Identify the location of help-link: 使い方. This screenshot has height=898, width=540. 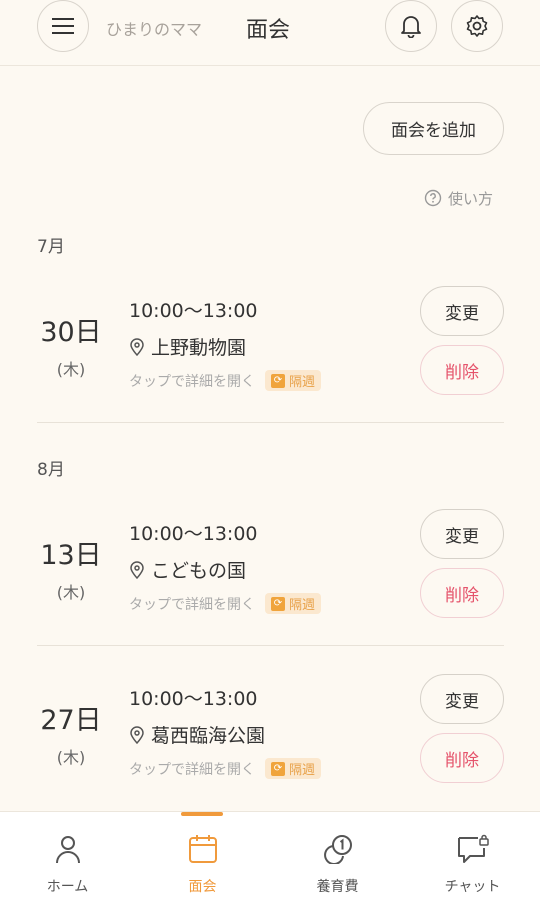
(458, 198).